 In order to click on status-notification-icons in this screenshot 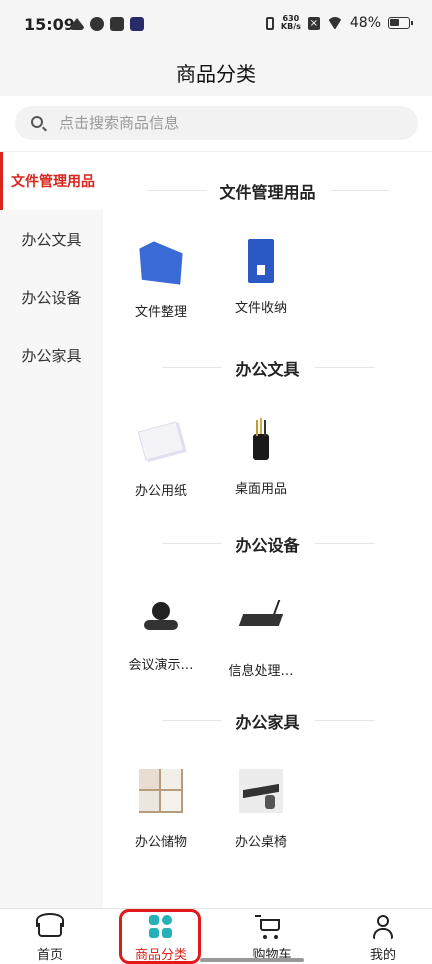, I will do `click(107, 24)`.